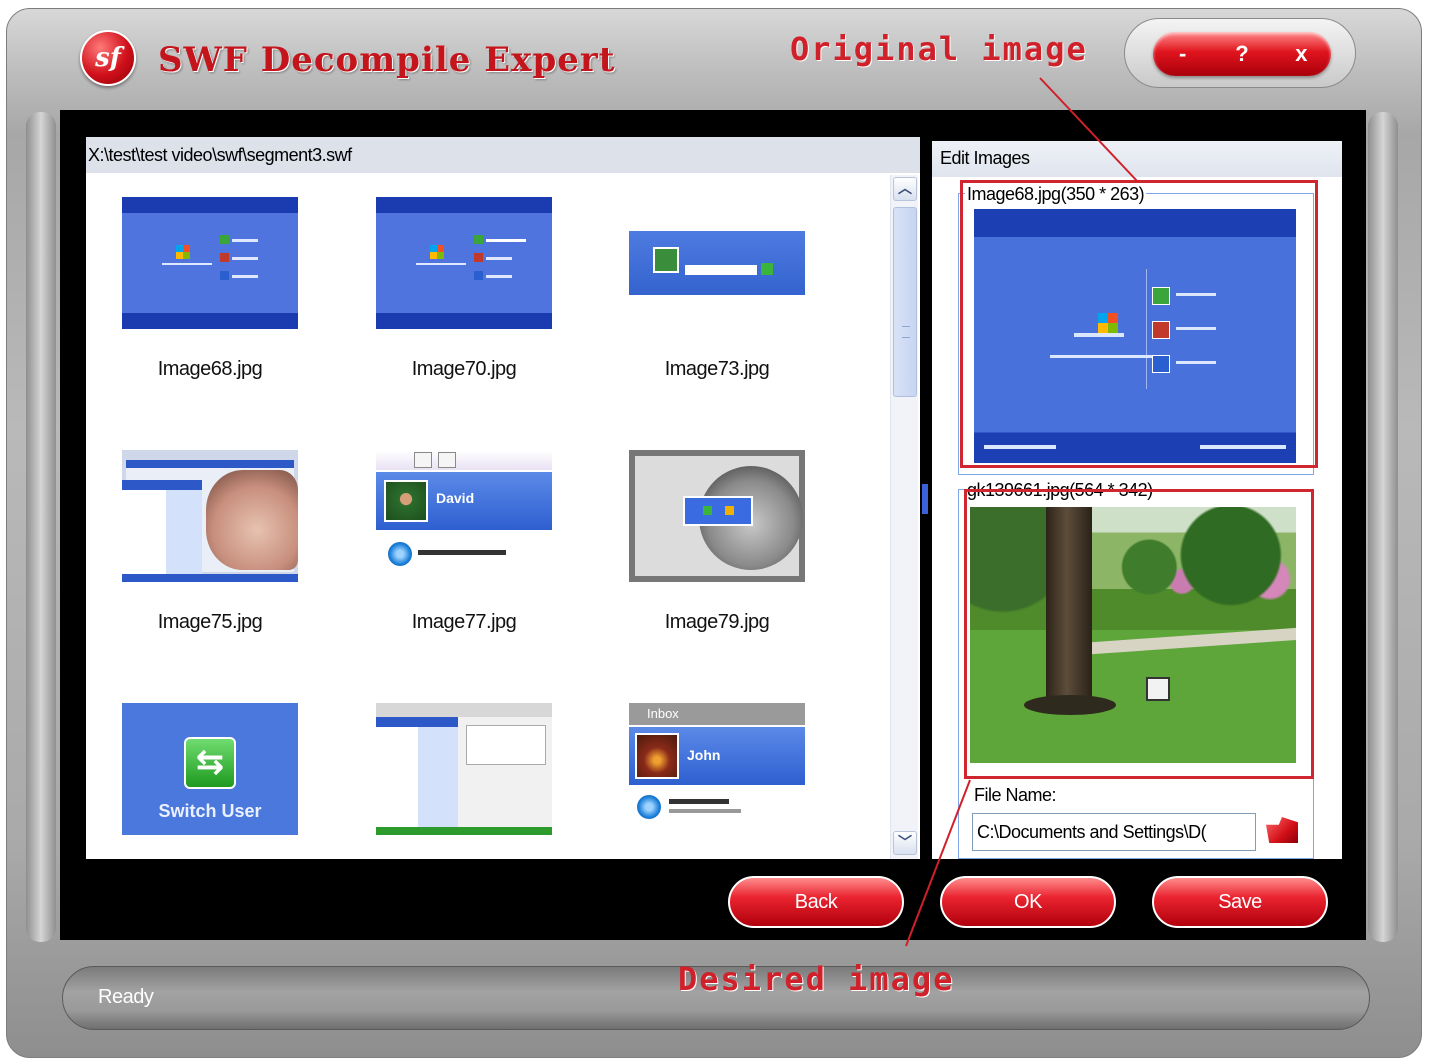  What do you see at coordinates (767, 269) in the screenshot?
I see `go-arrow-icon` at bounding box center [767, 269].